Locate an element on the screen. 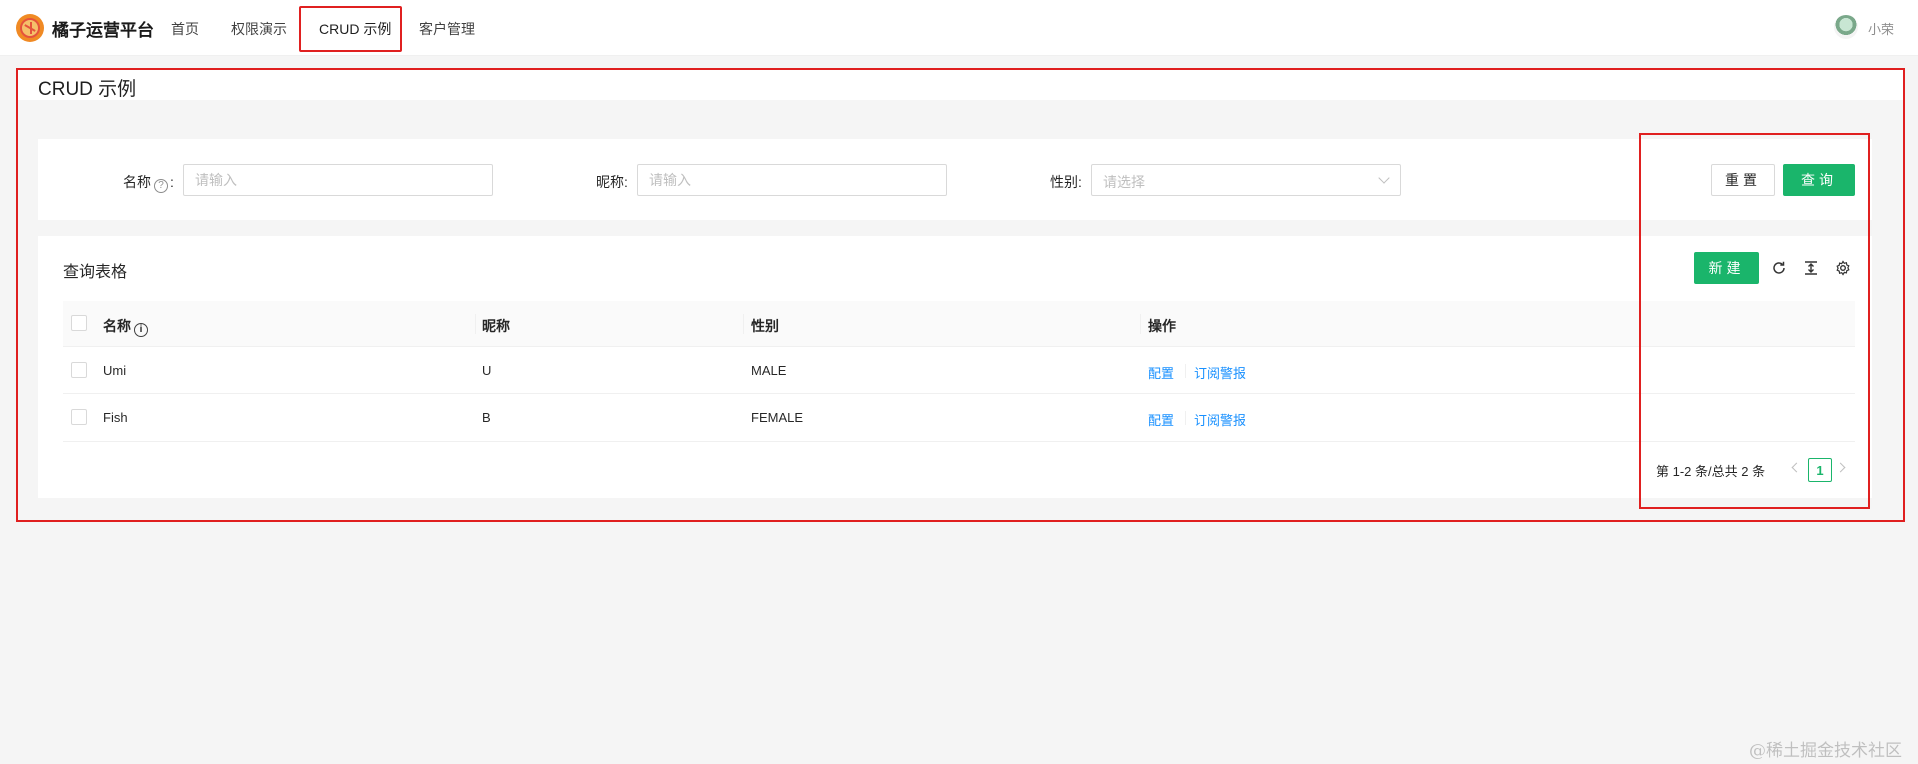 Image resolution: width=1918 pixels, height=764 pixels. nav-item-home: 首页 is located at coordinates (185, 29).